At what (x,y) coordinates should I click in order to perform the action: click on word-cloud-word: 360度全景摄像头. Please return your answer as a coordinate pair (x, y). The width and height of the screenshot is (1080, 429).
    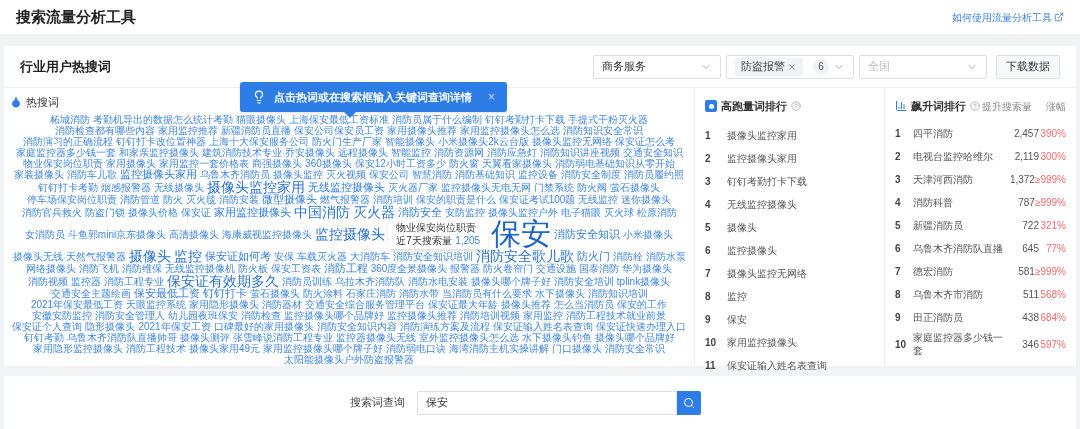
    Looking at the image, I should click on (409, 268).